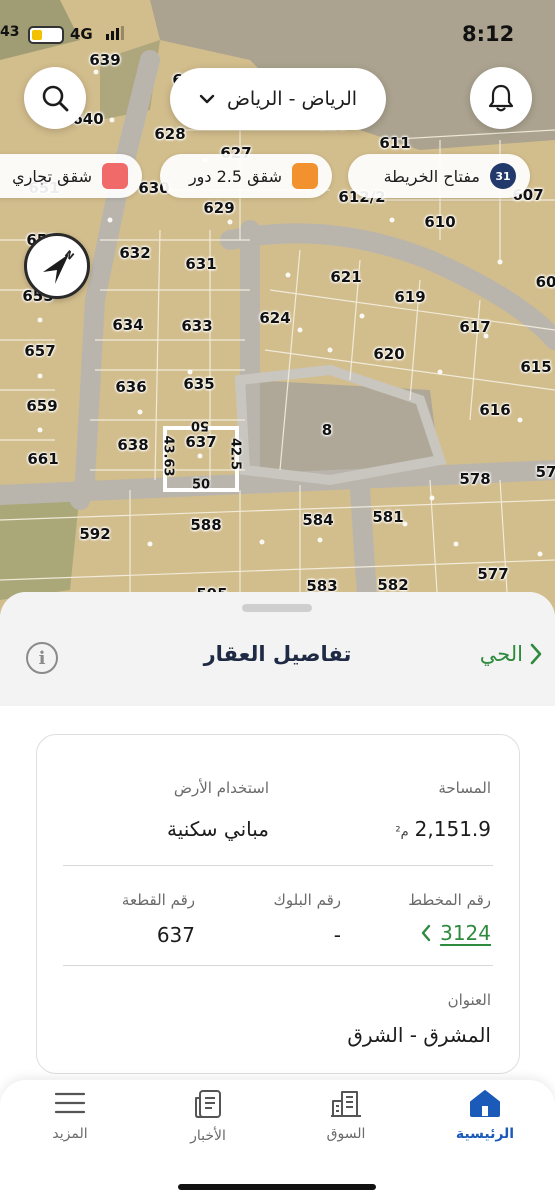 This screenshot has height=1200, width=555. I want to click on compass-icon: N, so click(59, 266).